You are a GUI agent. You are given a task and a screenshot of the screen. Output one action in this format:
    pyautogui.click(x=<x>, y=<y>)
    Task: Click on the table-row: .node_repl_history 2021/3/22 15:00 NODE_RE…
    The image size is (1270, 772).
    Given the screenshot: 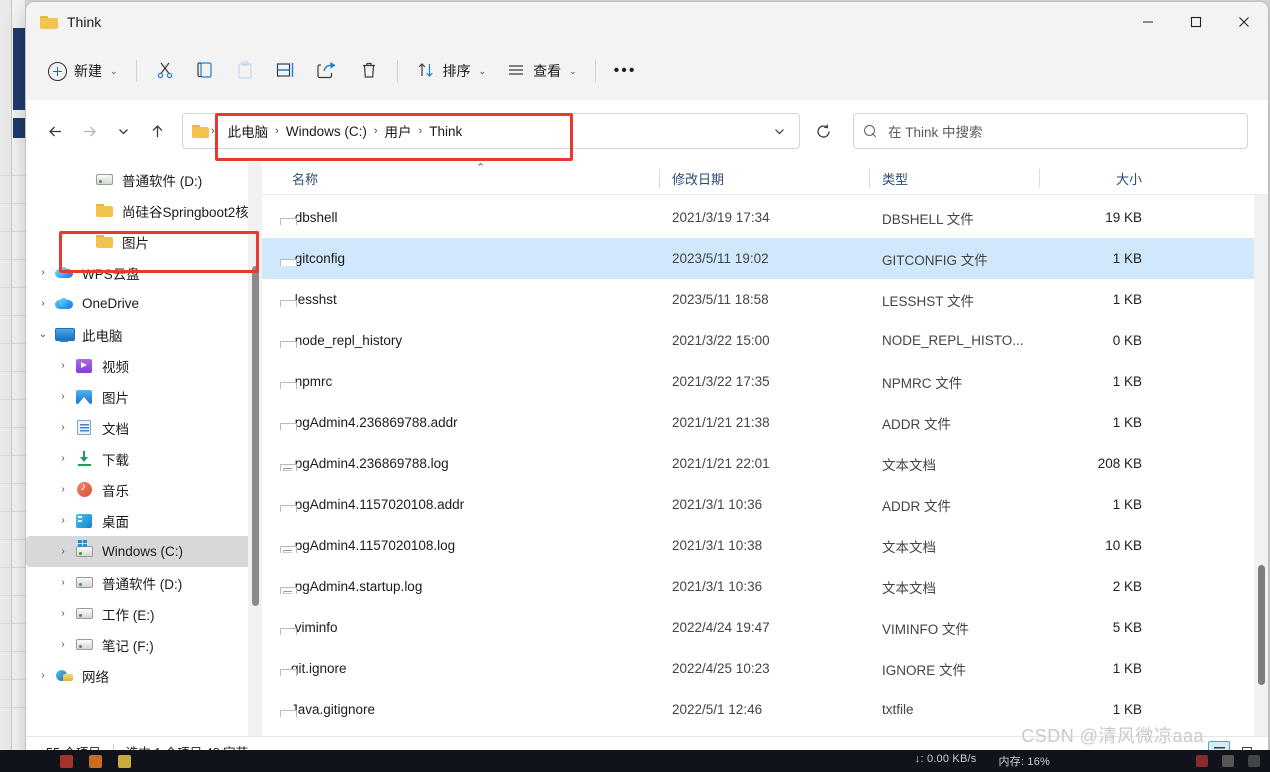 What is the action you would take?
    pyautogui.click(x=765, y=340)
    